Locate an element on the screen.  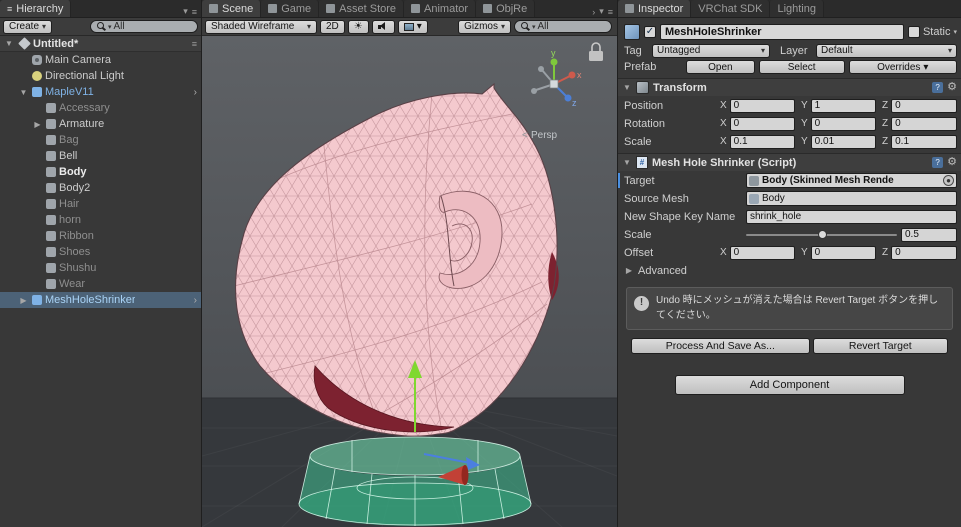
static-caret-icon: ▾ is located at coordinates (955, 32).